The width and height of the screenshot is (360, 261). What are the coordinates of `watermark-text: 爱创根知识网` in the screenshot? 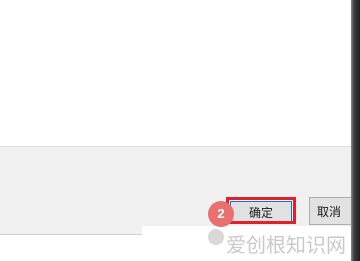 It's located at (286, 246).